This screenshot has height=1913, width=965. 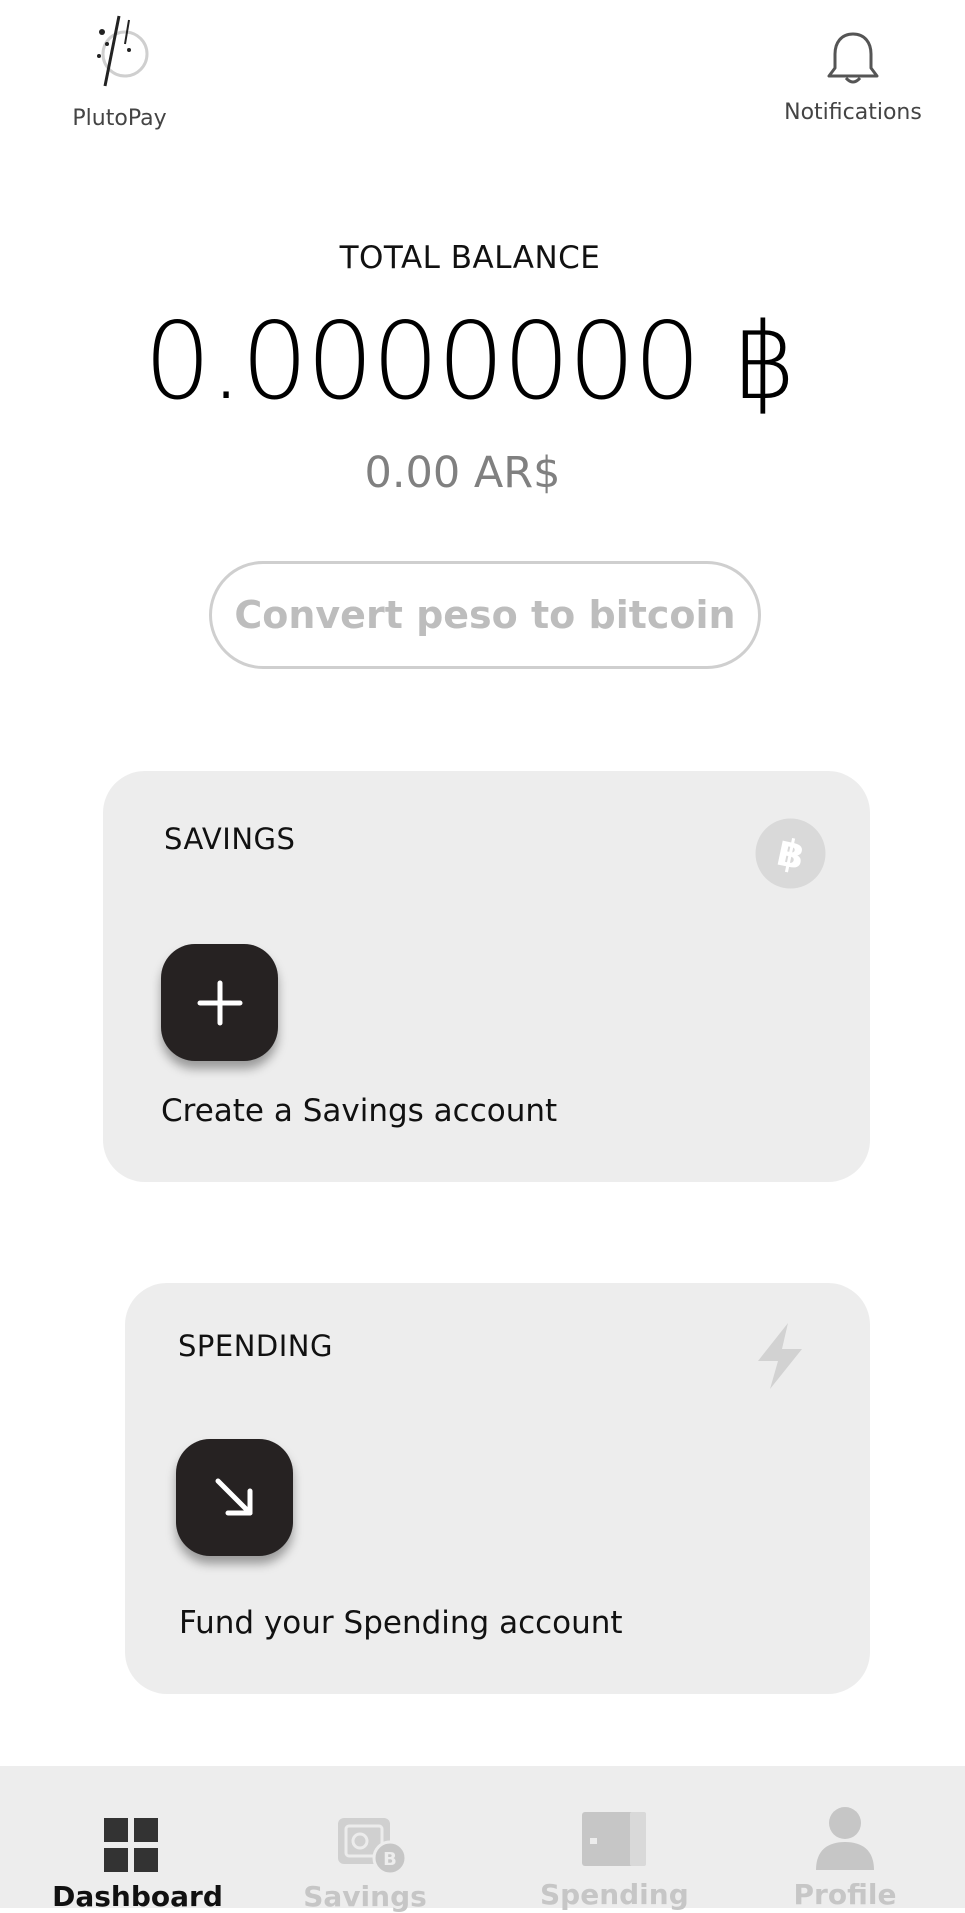 I want to click on nav-dashboard: Dashboard, so click(x=137, y=1839).